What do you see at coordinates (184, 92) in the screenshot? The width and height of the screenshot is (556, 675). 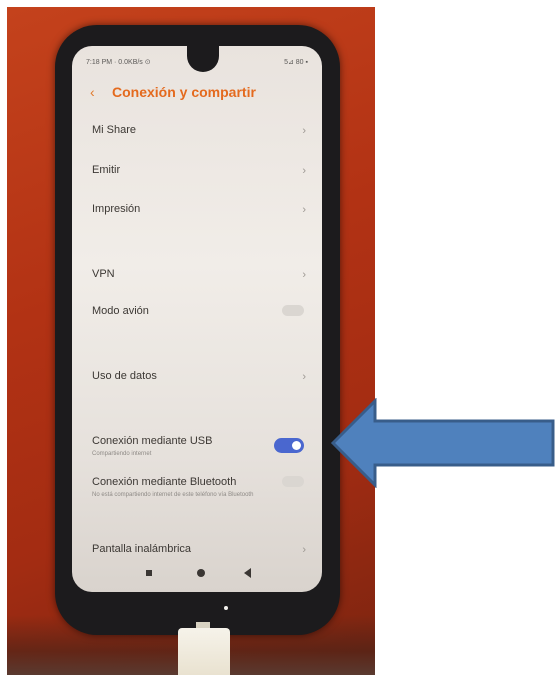 I see `page-title: Conexión y compartir` at bounding box center [184, 92].